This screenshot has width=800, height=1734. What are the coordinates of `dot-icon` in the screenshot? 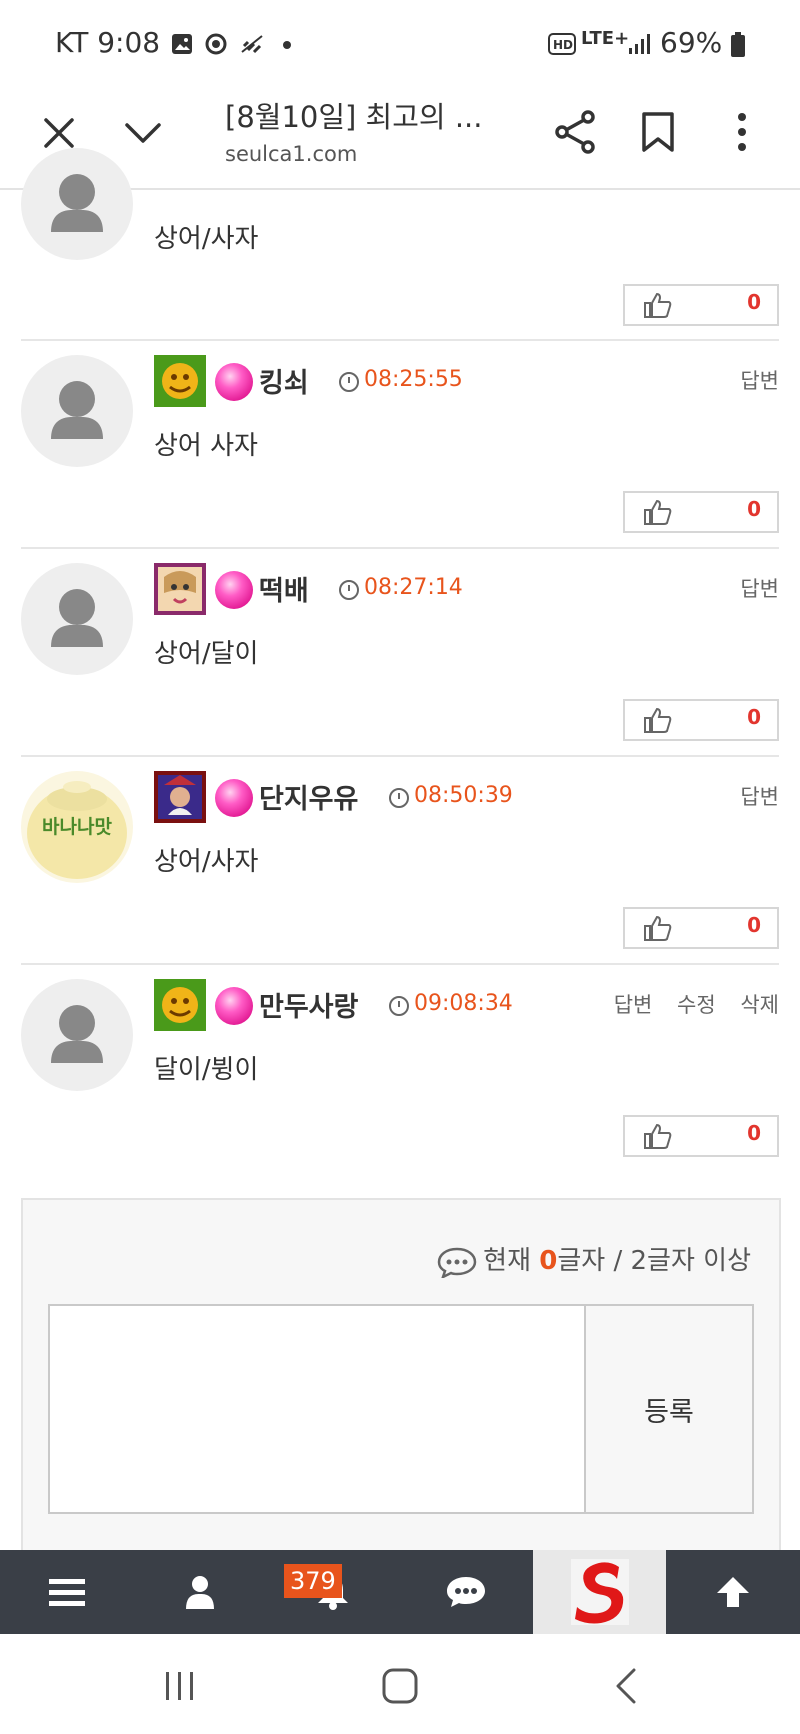 It's located at (287, 45).